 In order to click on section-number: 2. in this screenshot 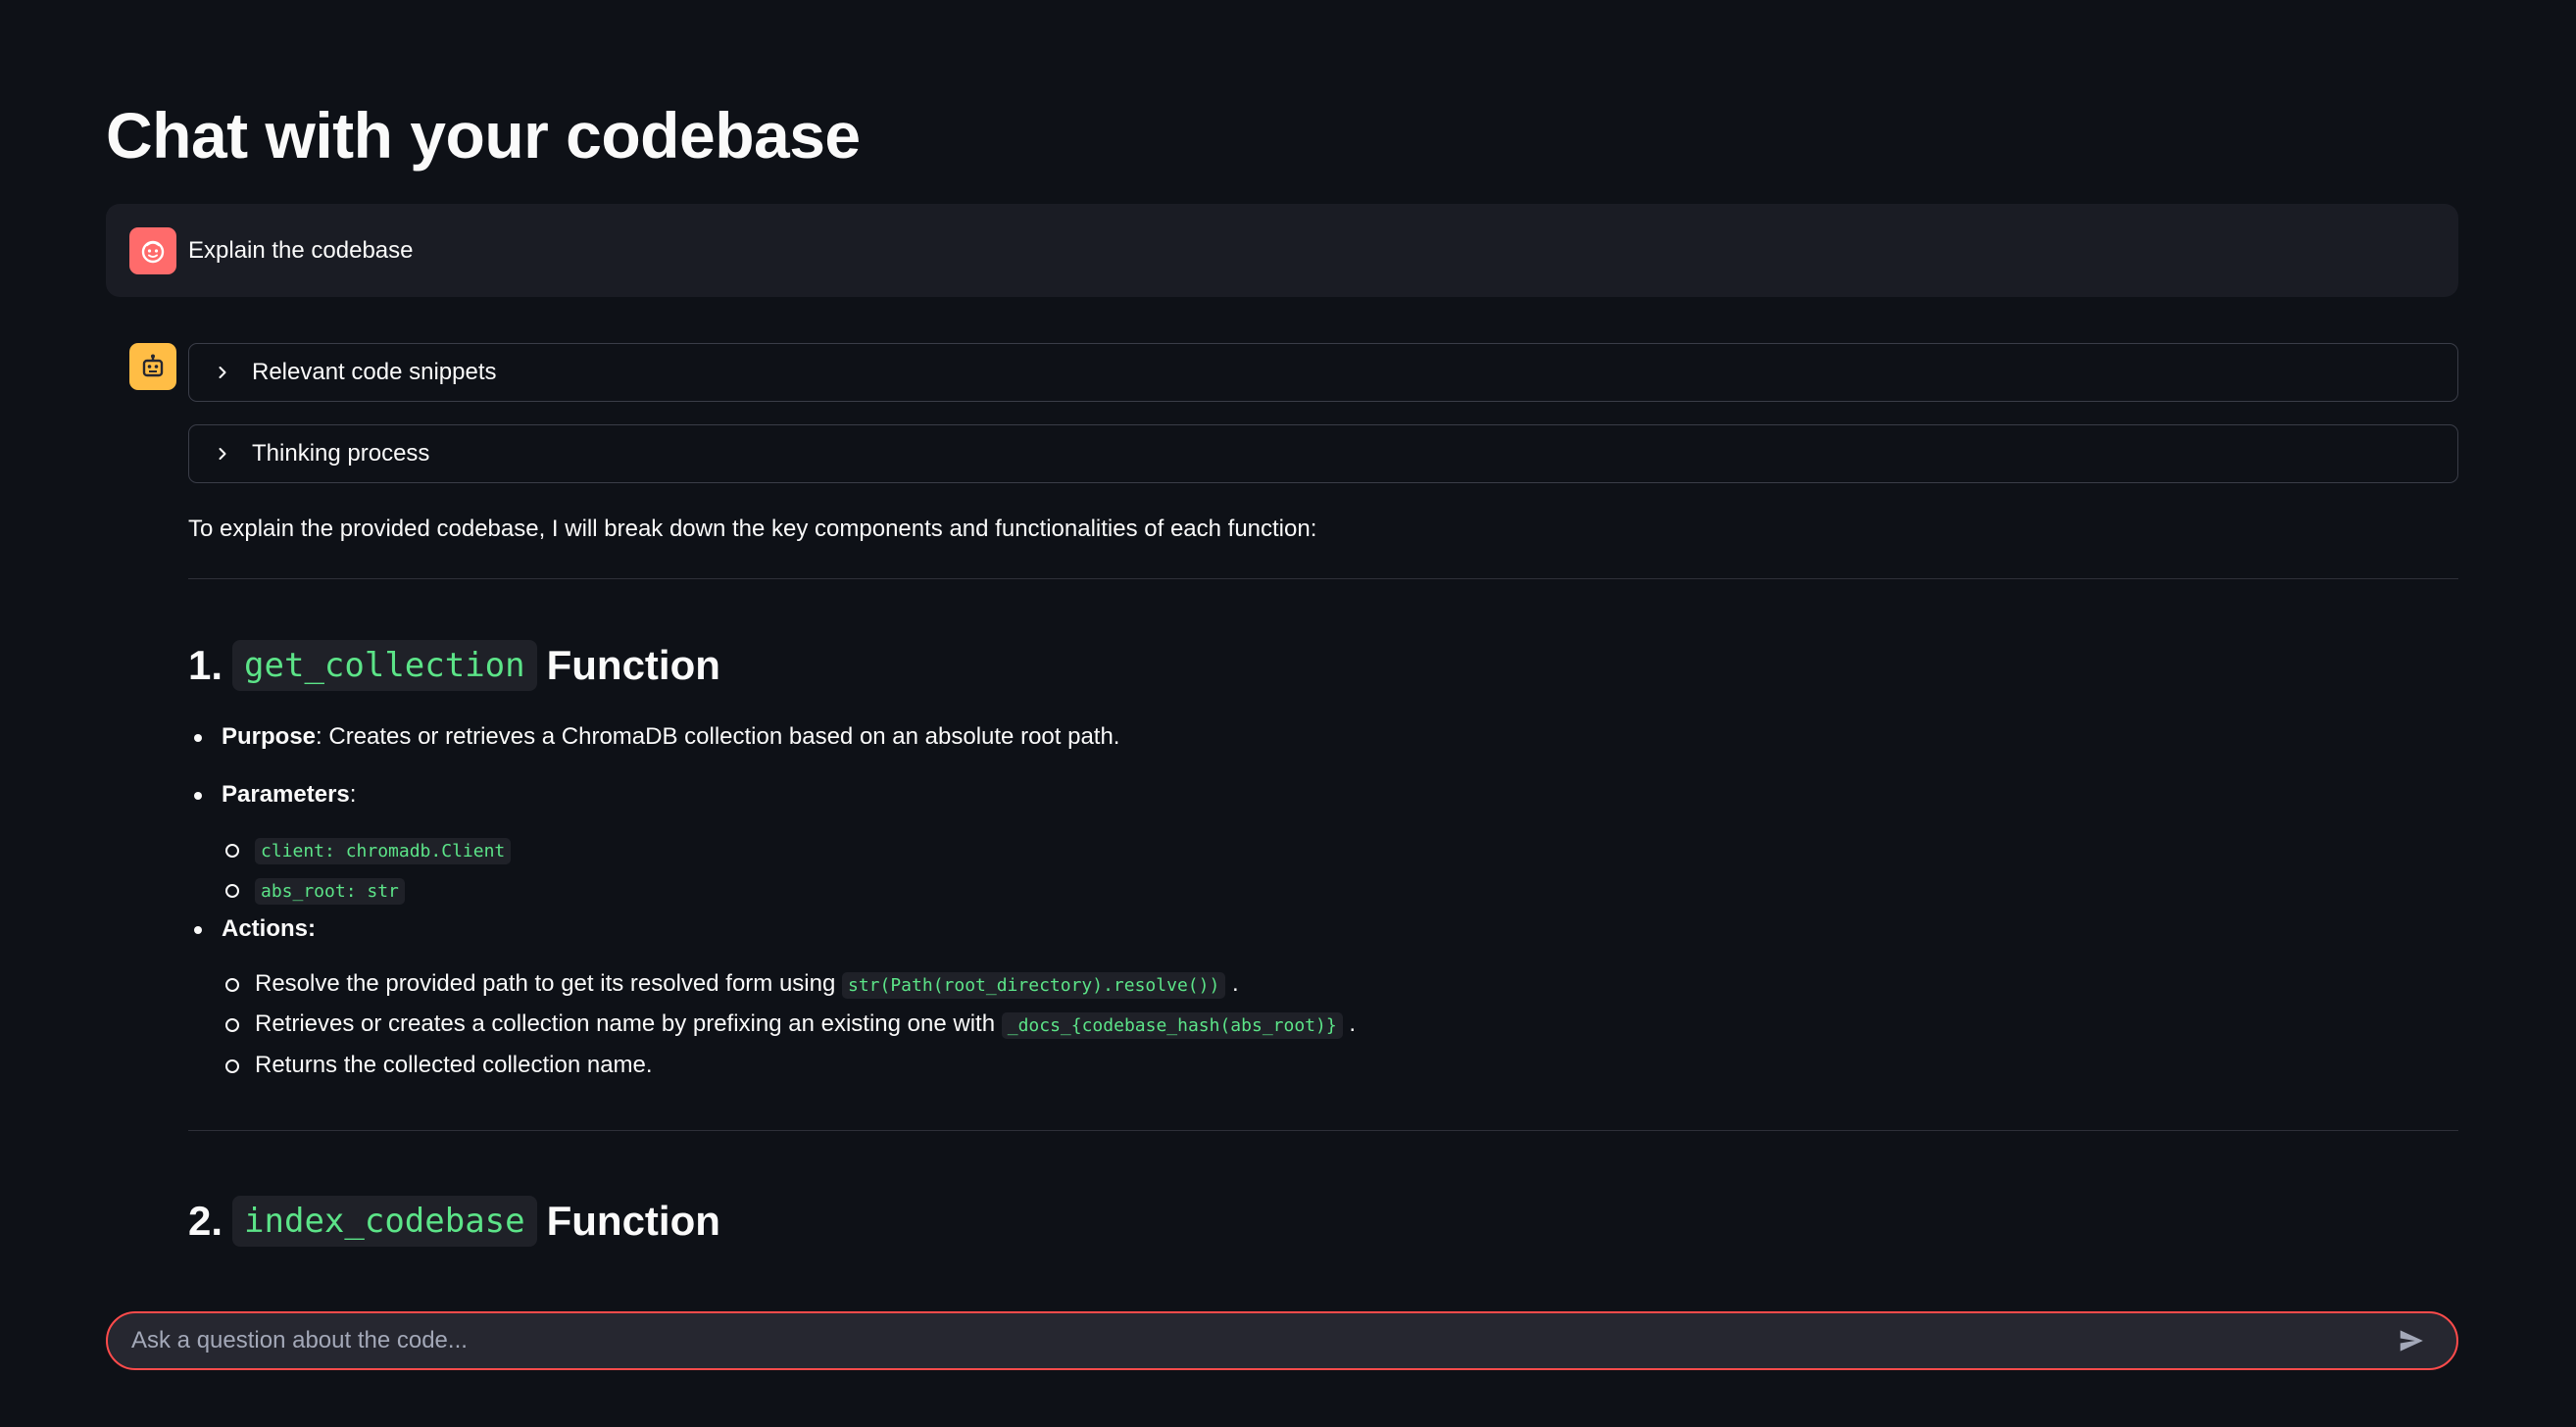, I will do `click(205, 1221)`.